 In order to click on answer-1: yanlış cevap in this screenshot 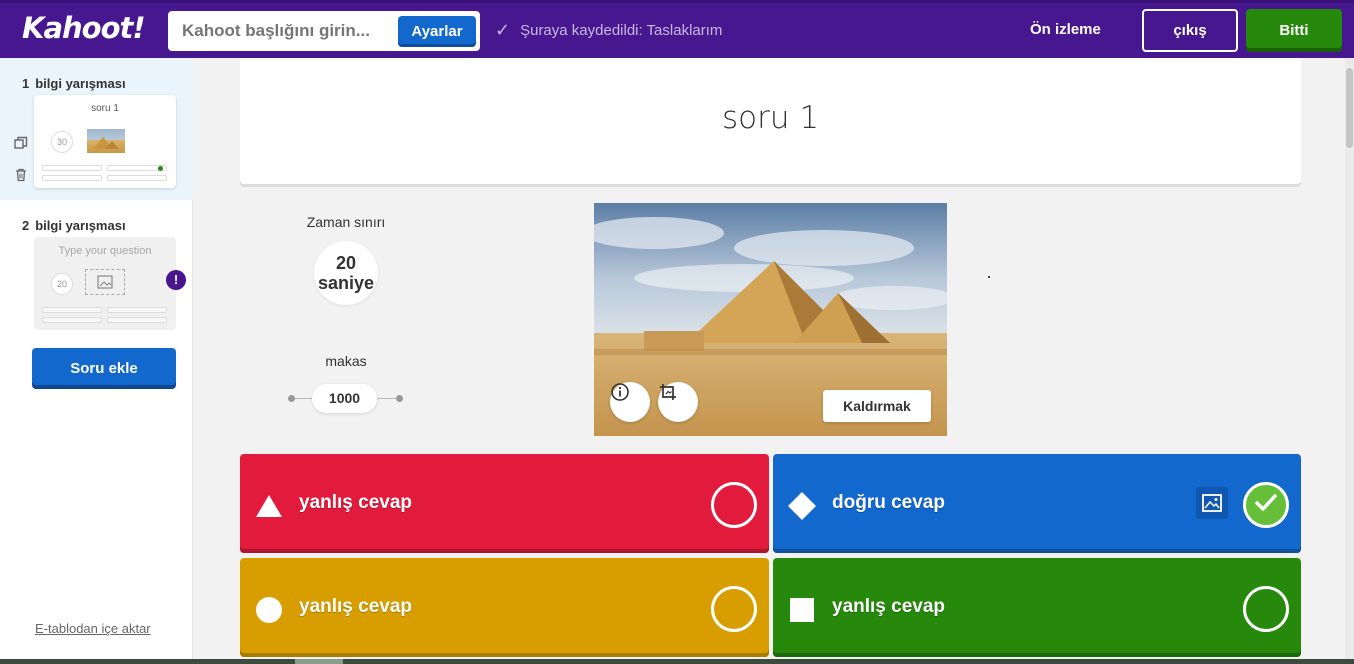, I will do `click(504, 503)`.